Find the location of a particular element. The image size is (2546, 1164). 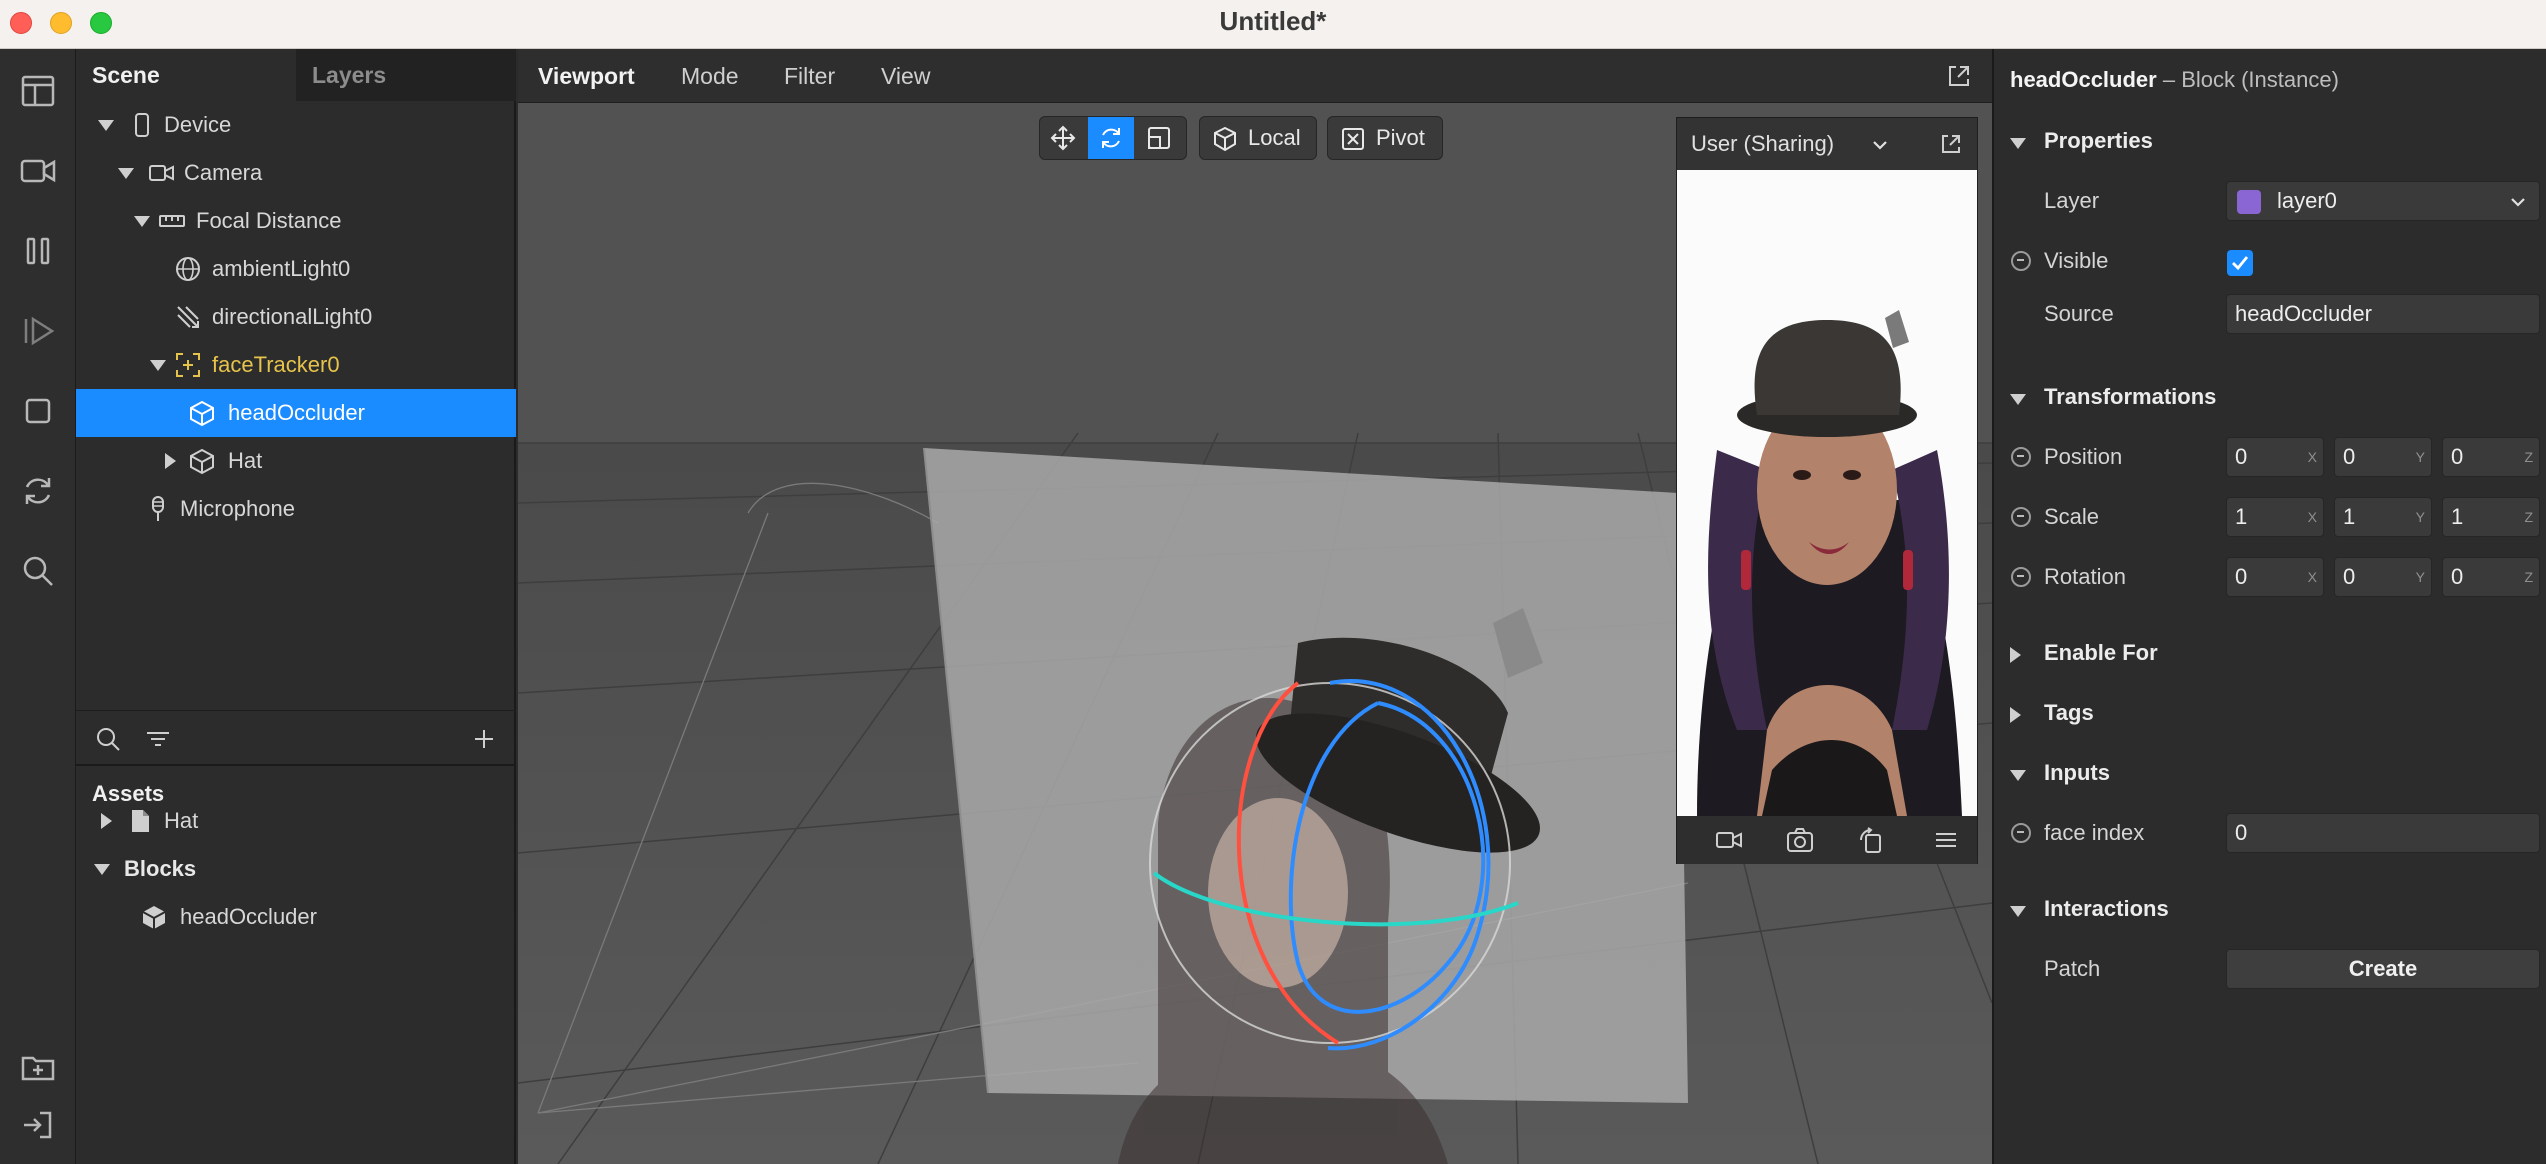

menu-mode: Mode is located at coordinates (710, 76).